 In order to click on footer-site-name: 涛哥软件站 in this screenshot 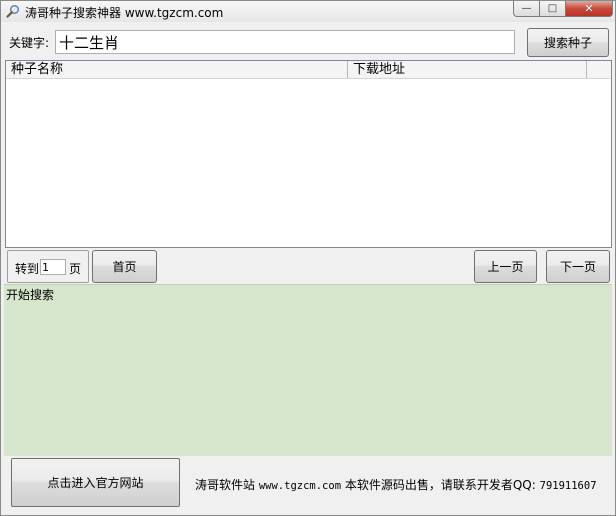, I will do `click(225, 485)`.